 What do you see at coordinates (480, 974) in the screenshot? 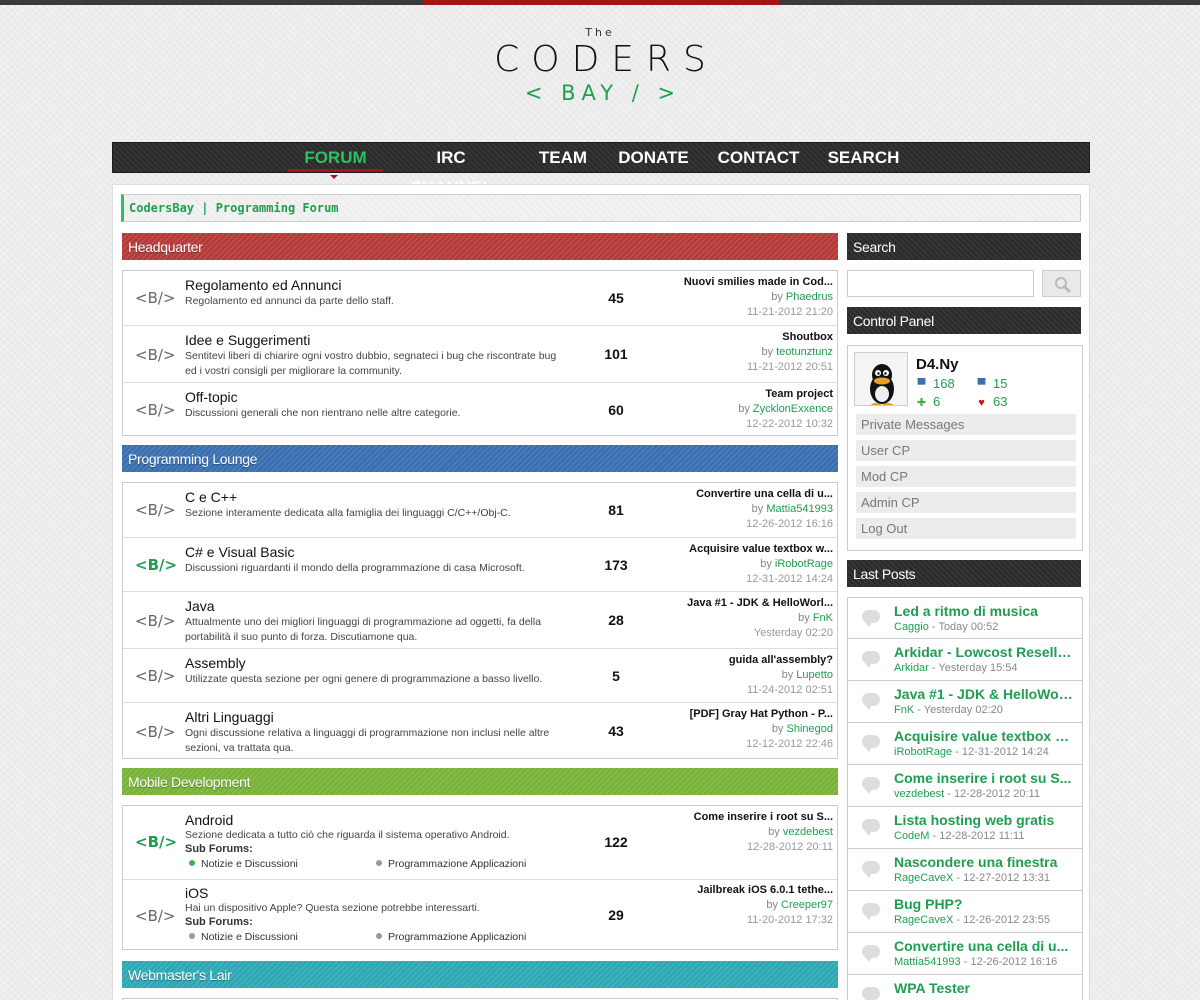
I see `category-header-webmasters-lair: Webmaster's Lair` at bounding box center [480, 974].